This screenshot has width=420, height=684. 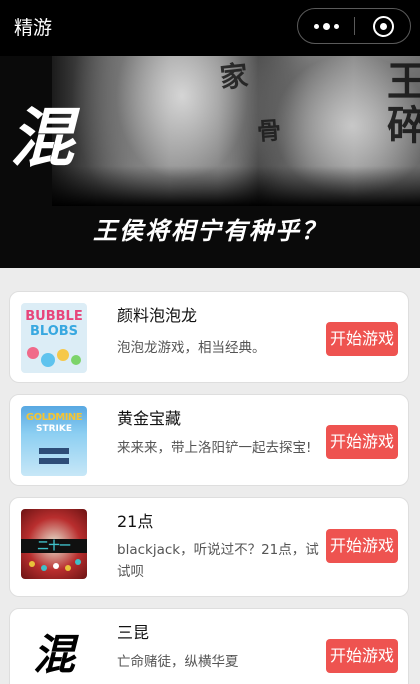 I want to click on game-card: 混 三昆 亡命赌徒，纵横华夏 开始游戏, so click(x=209, y=646).